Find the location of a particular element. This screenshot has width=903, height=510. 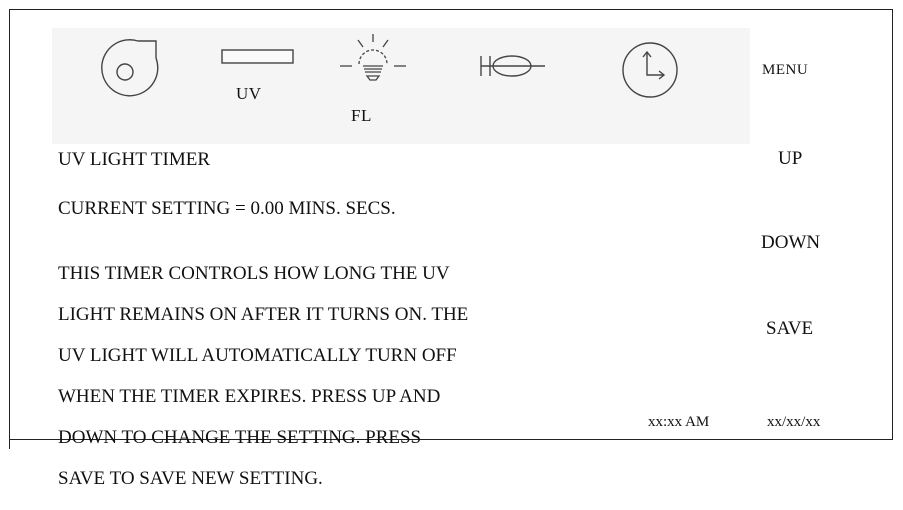

uv-lamp-icon is located at coordinates (258, 57).